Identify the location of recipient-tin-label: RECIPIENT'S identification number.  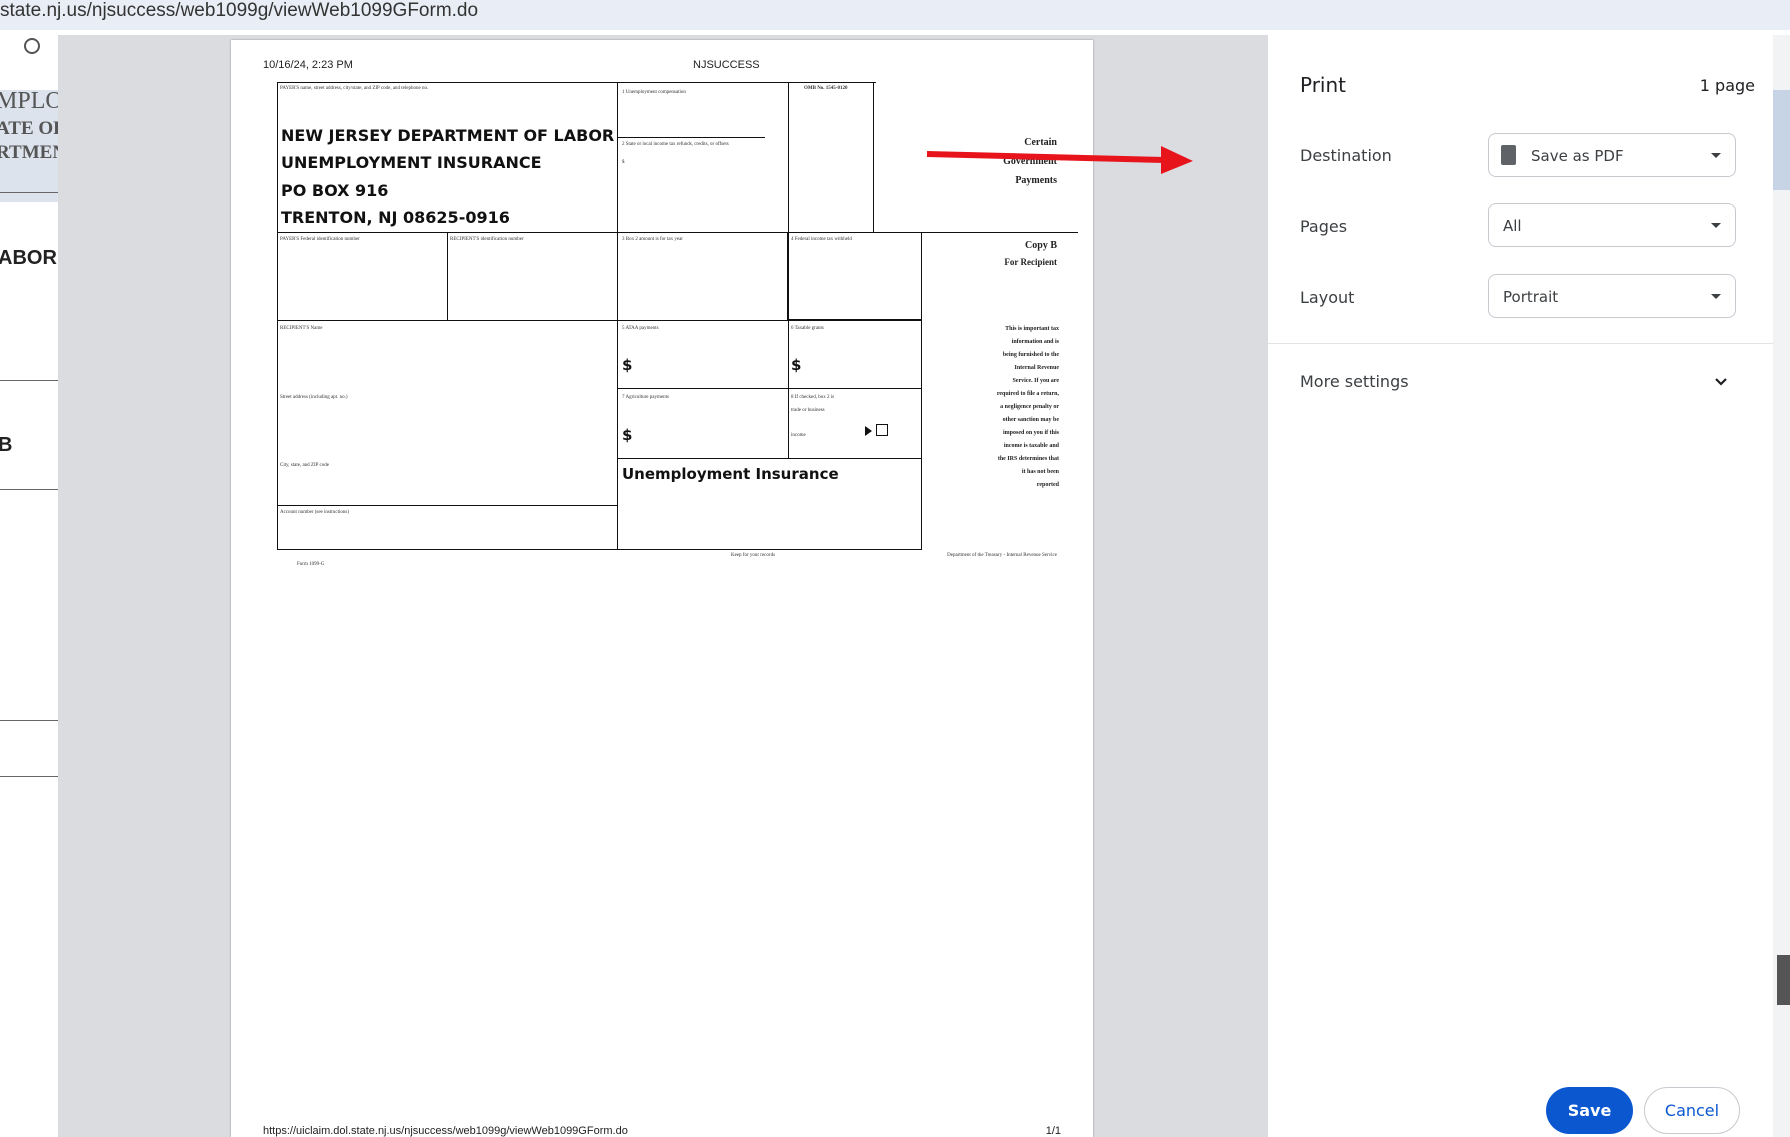
(487, 239).